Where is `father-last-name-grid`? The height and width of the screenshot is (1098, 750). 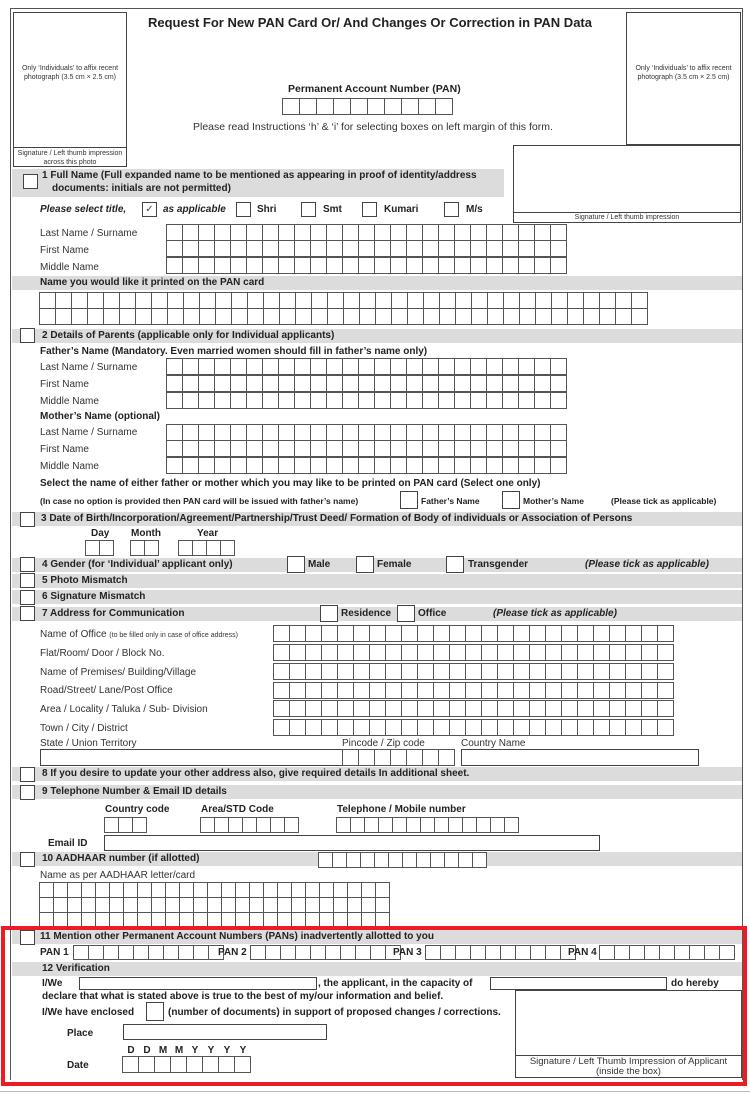
father-last-name-grid is located at coordinates (366, 366).